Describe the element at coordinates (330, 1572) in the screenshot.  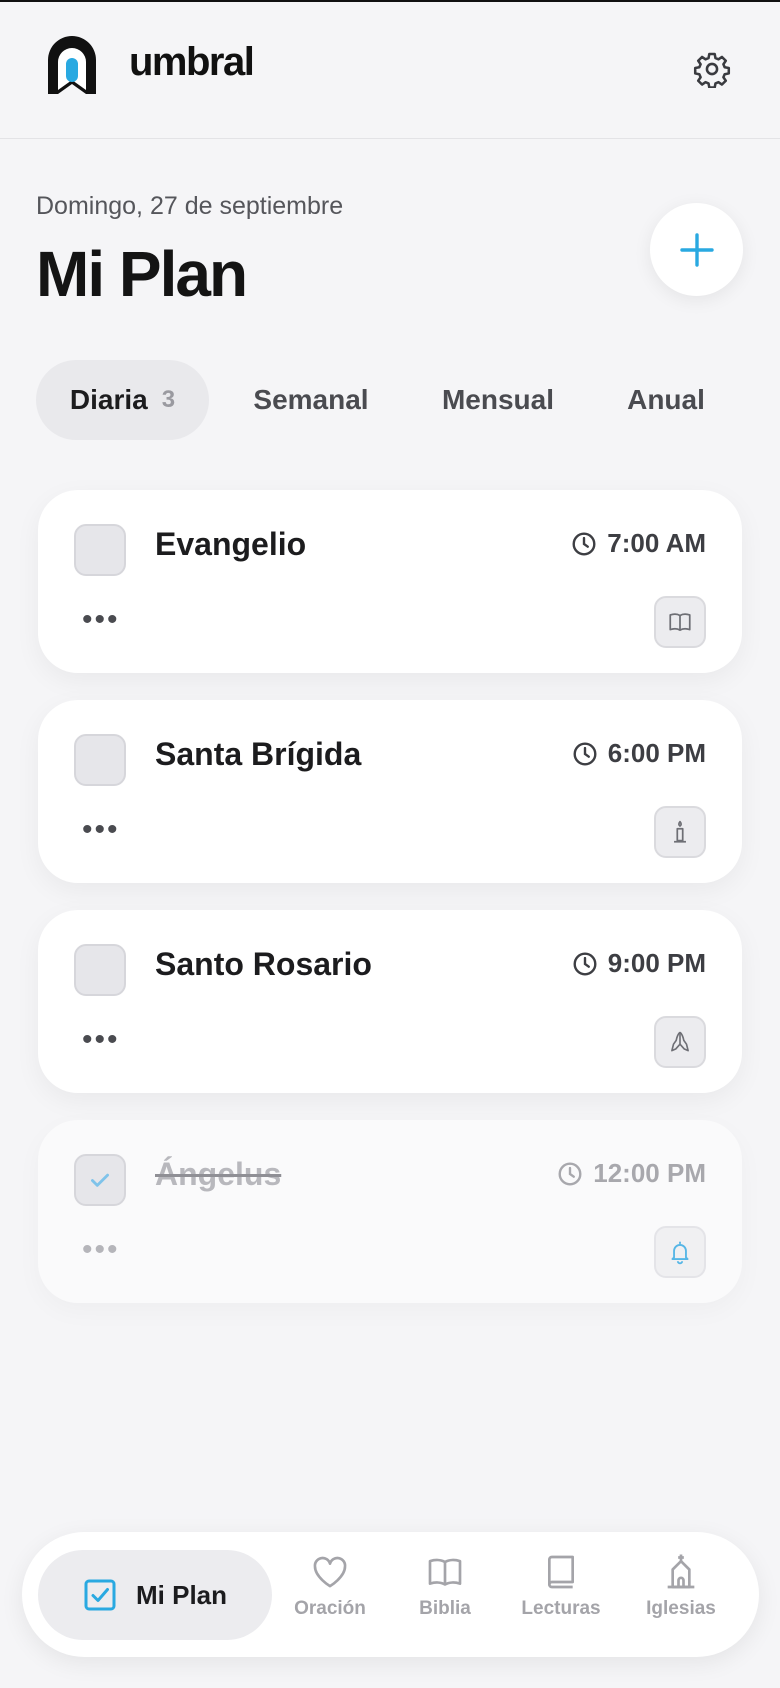
I see `heart-icon` at that location.